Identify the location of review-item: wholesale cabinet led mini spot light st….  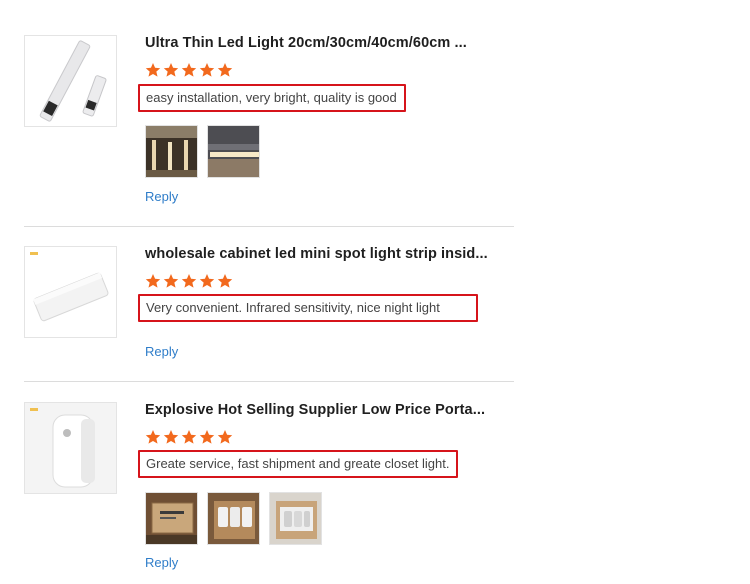
(269, 306).